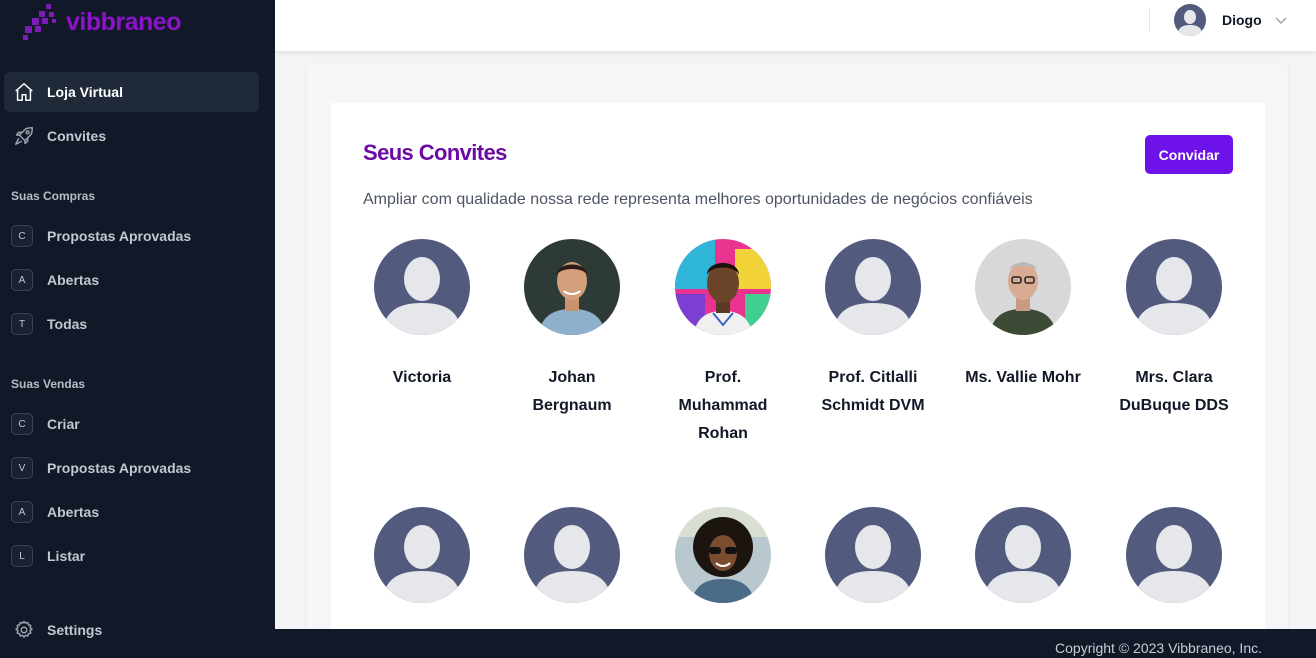 This screenshot has width=1316, height=658. I want to click on user-menu: Diogo, so click(1231, 20).